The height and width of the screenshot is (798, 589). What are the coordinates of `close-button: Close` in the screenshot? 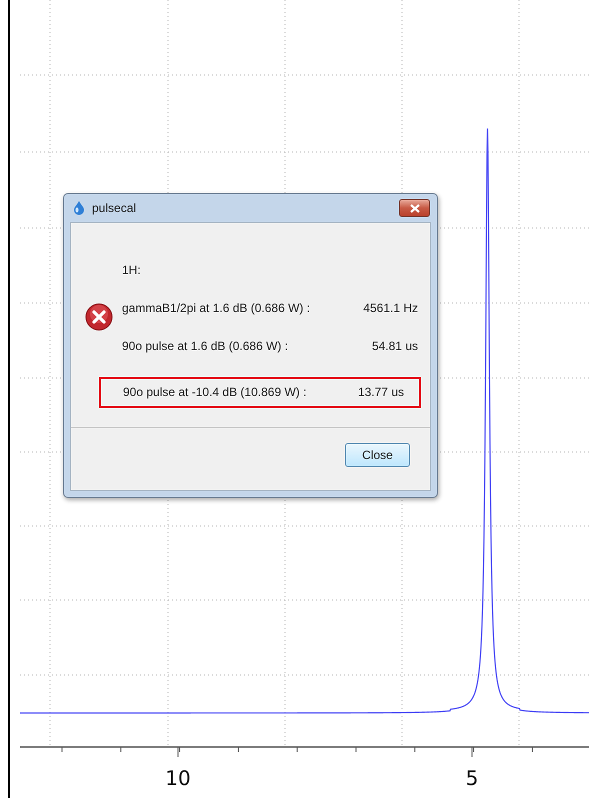 It's located at (377, 455).